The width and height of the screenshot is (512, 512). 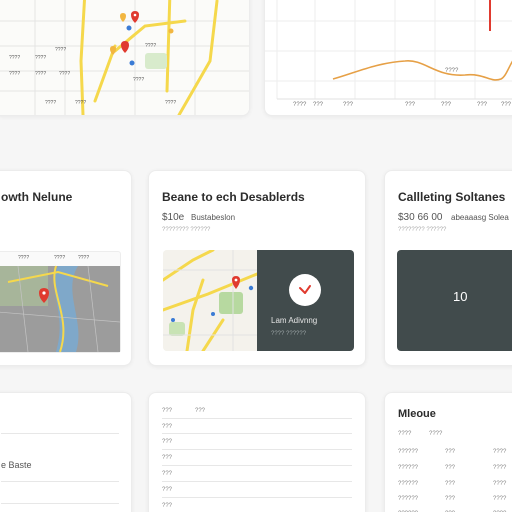 What do you see at coordinates (60, 308) in the screenshot?
I see `location-map-graphic` at bounding box center [60, 308].